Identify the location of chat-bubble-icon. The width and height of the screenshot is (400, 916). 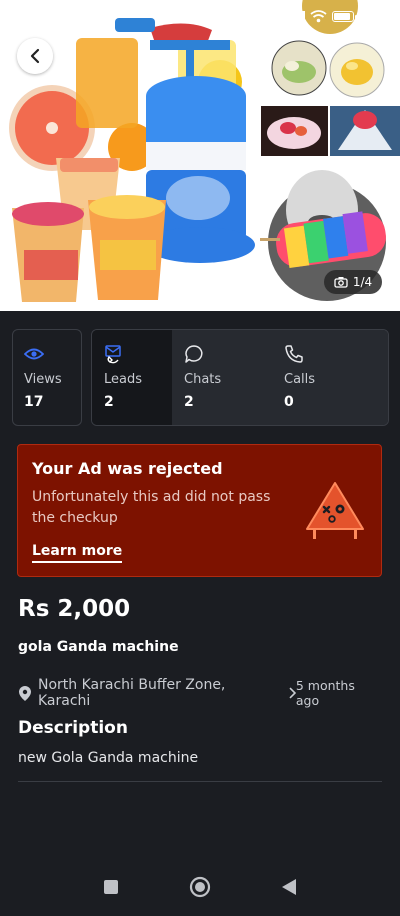
(194, 354).